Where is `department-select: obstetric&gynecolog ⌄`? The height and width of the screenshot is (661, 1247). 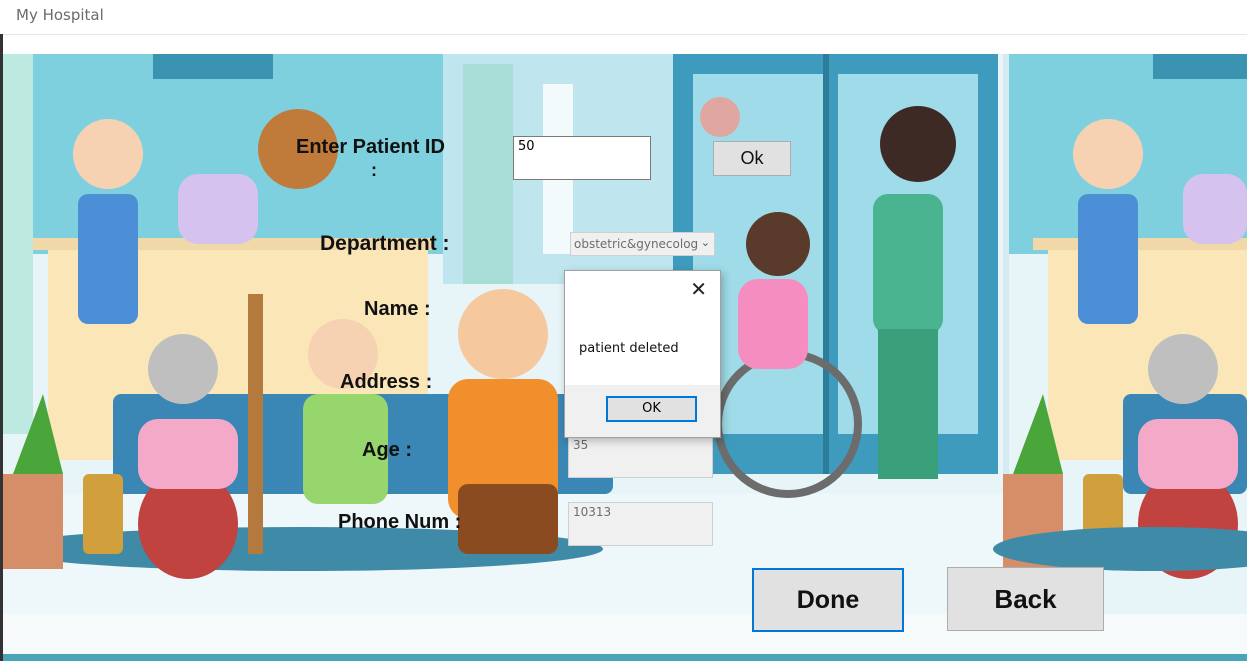 department-select: obstetric&gynecolog ⌄ is located at coordinates (642, 244).